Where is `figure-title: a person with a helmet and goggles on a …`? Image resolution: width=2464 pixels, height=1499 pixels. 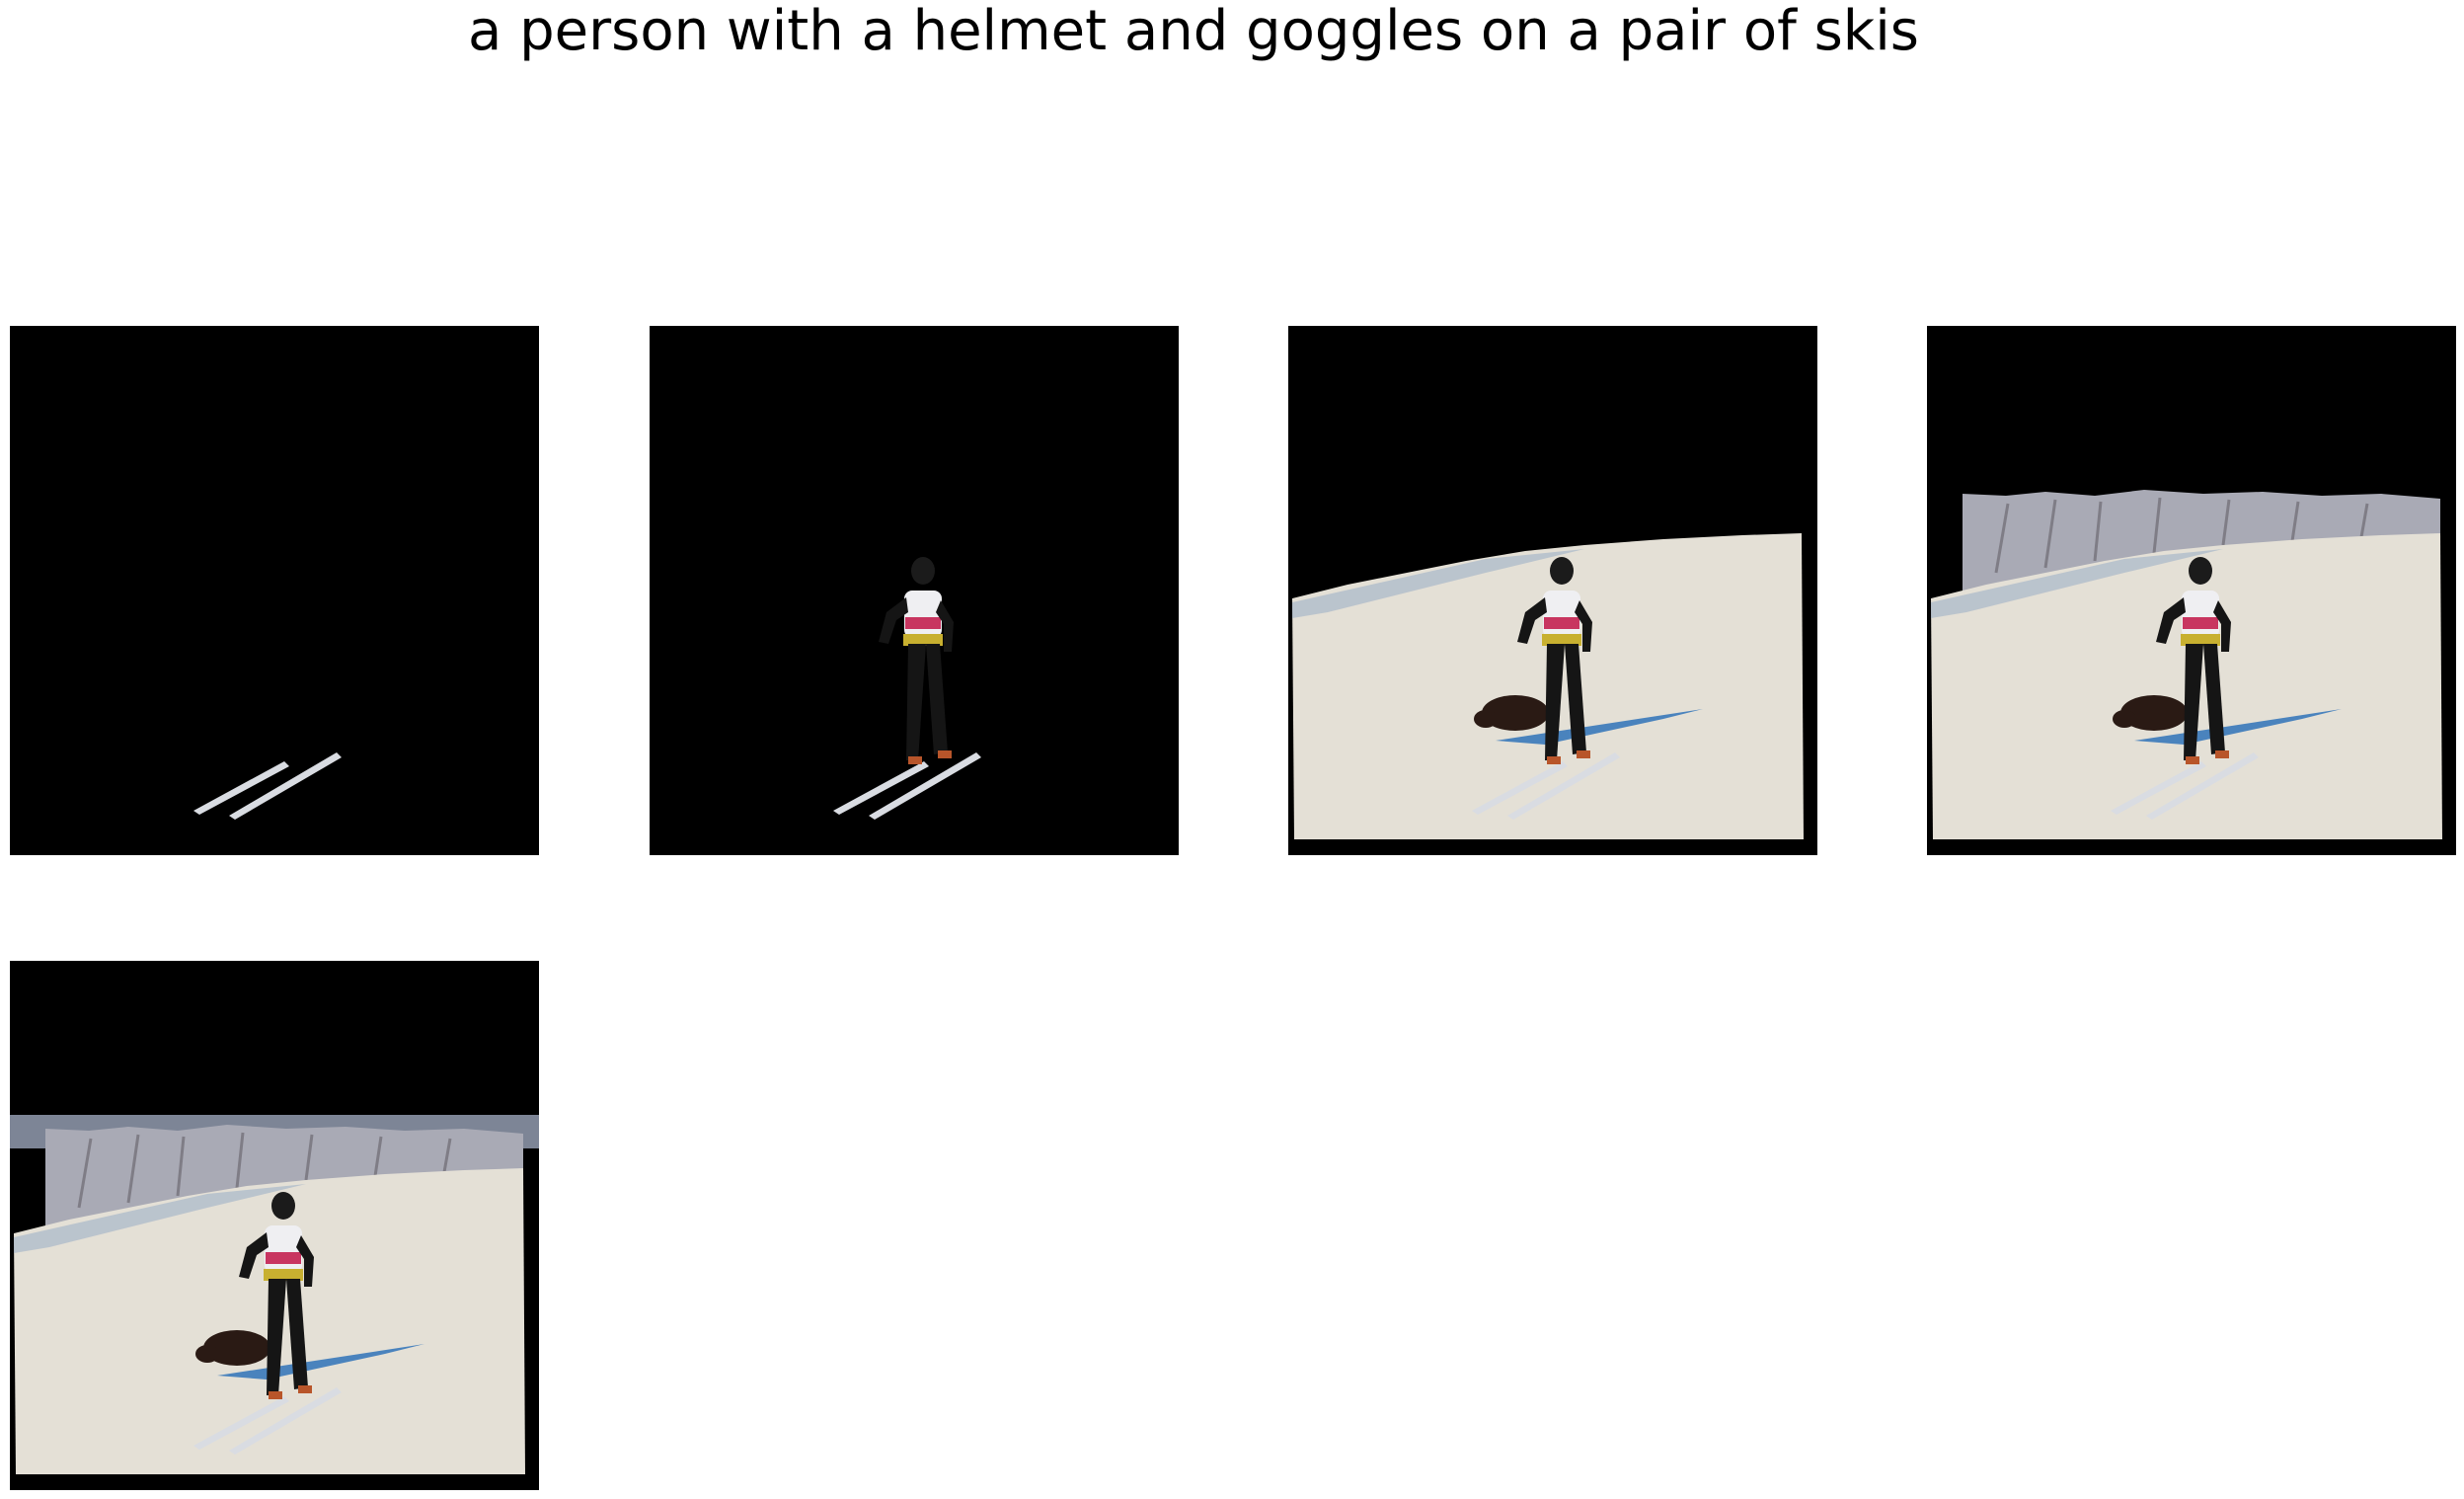 figure-title: a person with a helmet and goggles on a … is located at coordinates (1193, 31).